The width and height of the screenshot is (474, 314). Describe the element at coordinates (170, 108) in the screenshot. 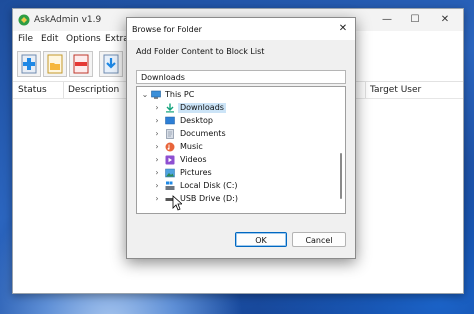

I see `downloads-icon` at that location.